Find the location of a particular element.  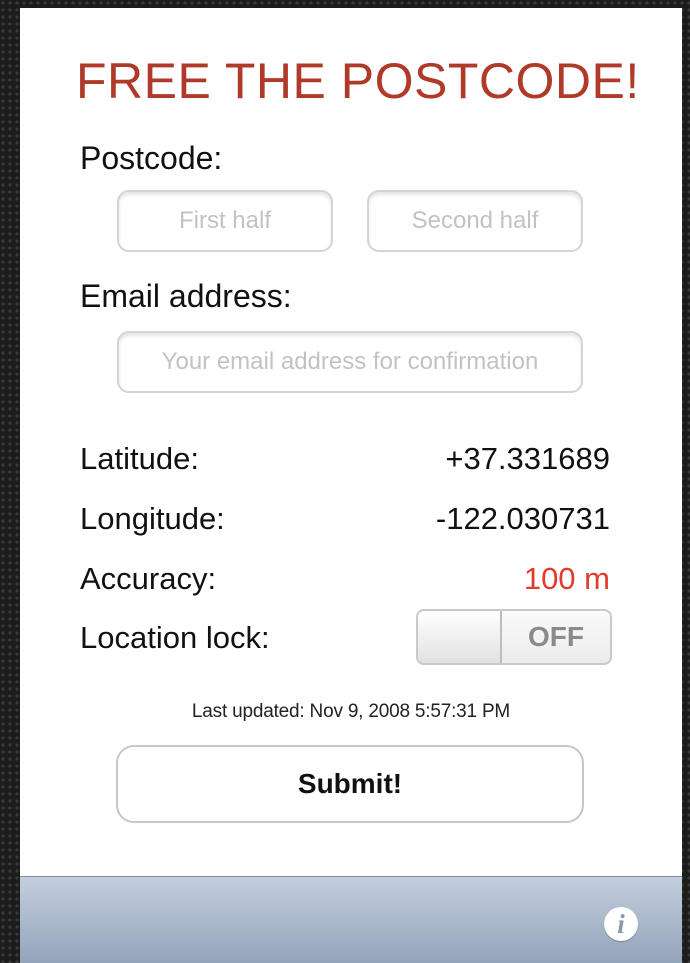

accuracy-label: Accuracy: is located at coordinates (148, 578).